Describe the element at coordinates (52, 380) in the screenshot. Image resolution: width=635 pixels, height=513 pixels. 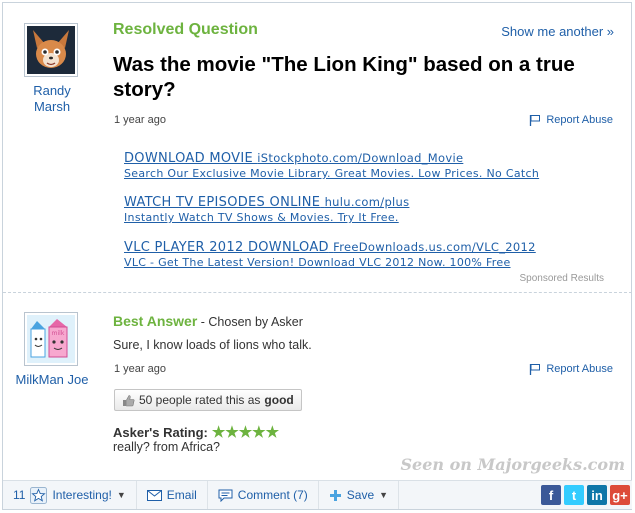
I see `answerer-name: MilkMan Joe` at that location.